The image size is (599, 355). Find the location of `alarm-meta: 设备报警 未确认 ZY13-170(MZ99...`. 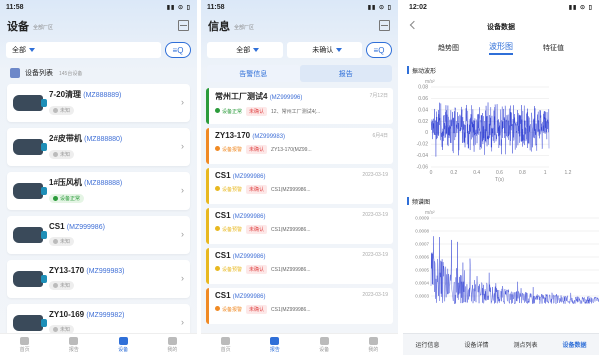

alarm-meta: 设备报警 未确认 ZY13-170(MZ99... is located at coordinates (301, 149).